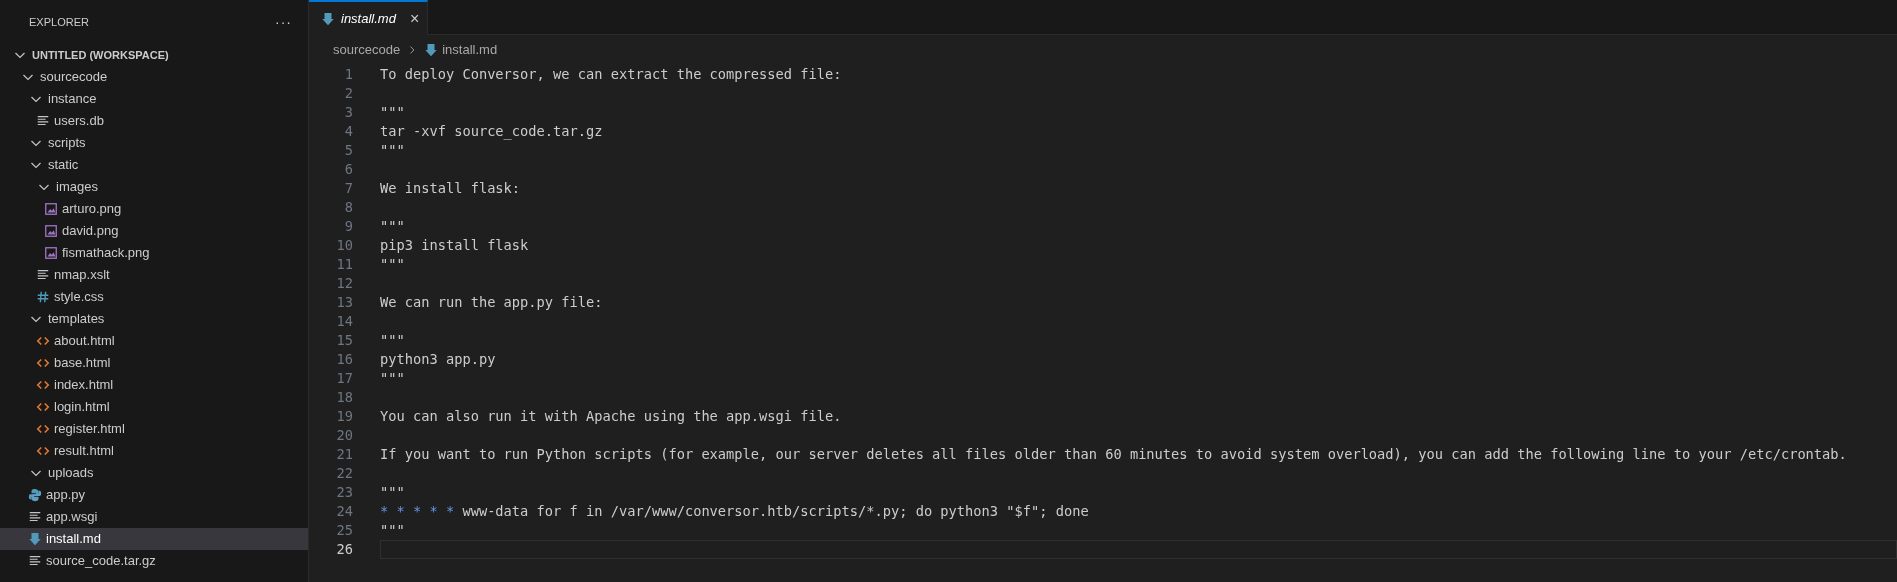 The height and width of the screenshot is (582, 1897). I want to click on file-item: login.html, so click(154, 407).